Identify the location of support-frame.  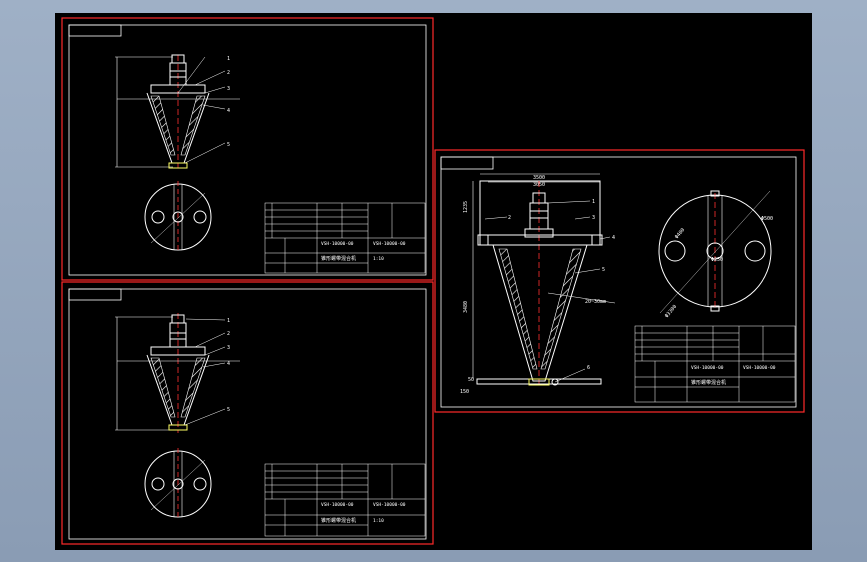
(540, 208).